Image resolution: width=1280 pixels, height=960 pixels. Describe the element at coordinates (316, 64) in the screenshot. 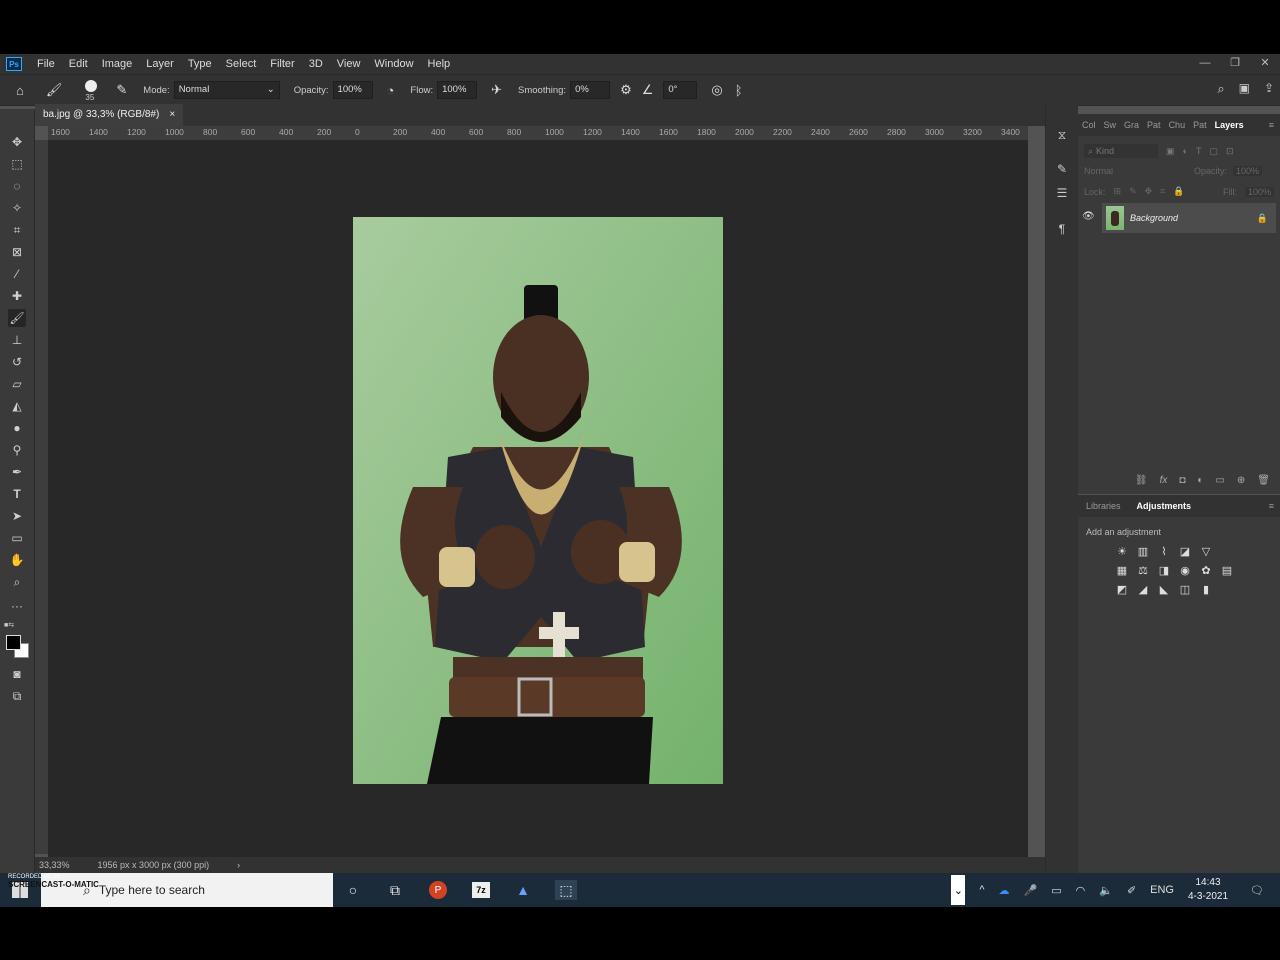

I see `menu-3d: 3D` at that location.